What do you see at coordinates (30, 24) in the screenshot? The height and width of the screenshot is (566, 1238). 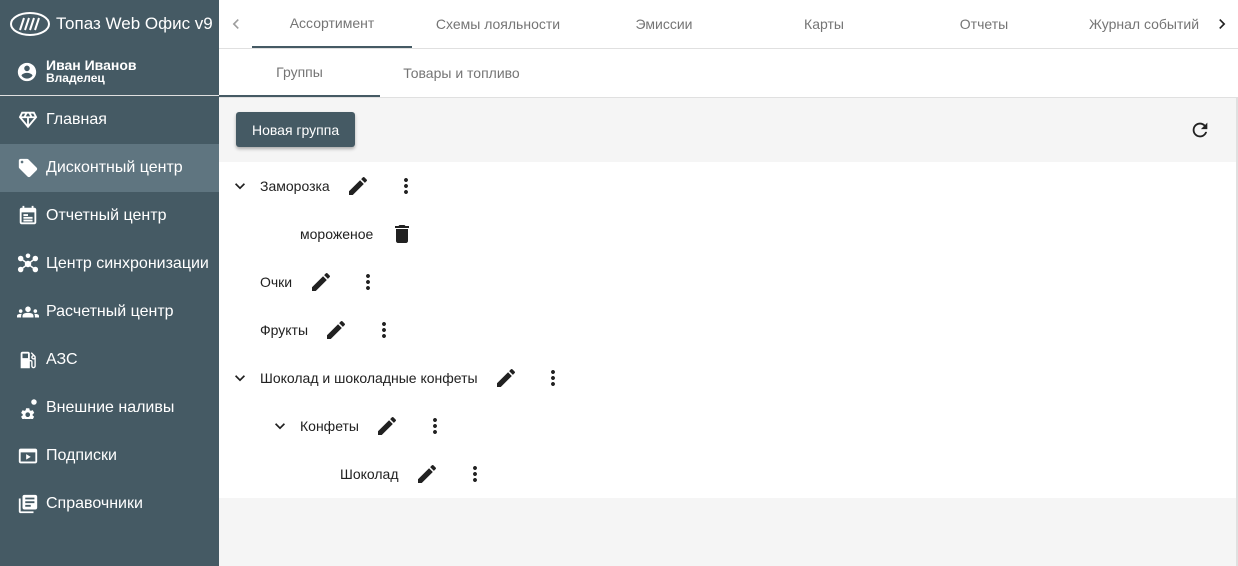 I see `topaz-logo-icon` at bounding box center [30, 24].